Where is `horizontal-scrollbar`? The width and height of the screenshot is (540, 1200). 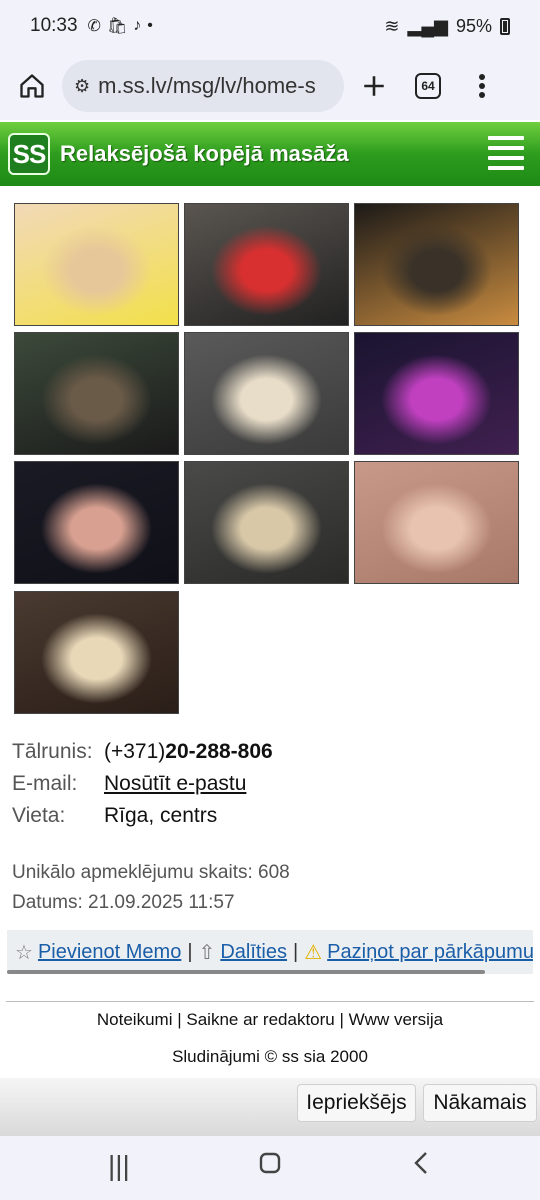
horizontal-scrollbar is located at coordinates (246, 972).